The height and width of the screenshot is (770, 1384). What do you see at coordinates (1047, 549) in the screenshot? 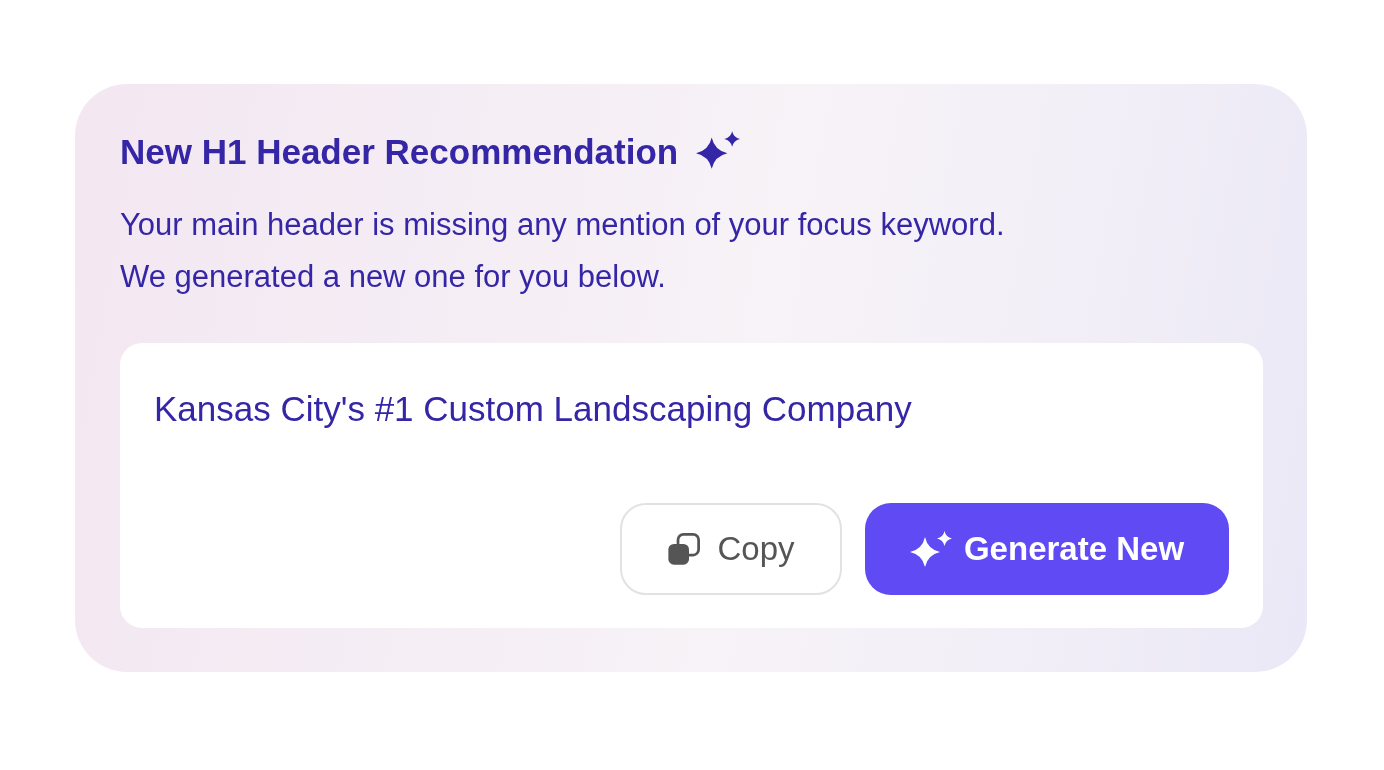
I see `generate-new-button: Generate New` at bounding box center [1047, 549].